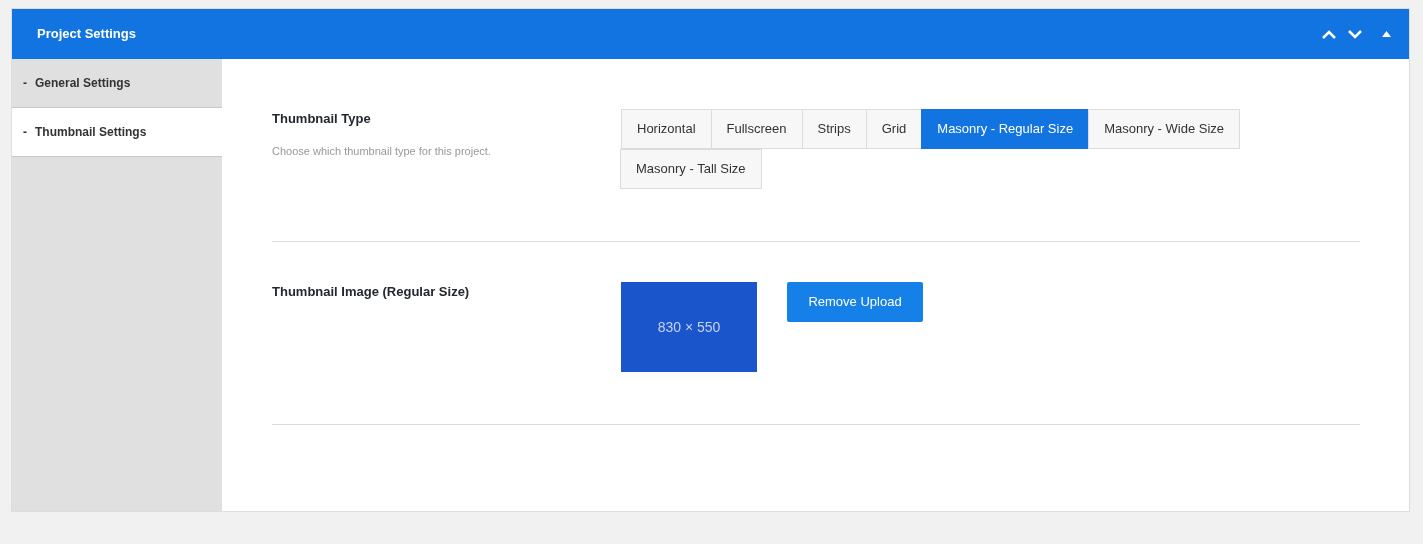 The height and width of the screenshot is (544, 1423). I want to click on thumbnail-type-option: Masonry - Tall Size, so click(691, 169).